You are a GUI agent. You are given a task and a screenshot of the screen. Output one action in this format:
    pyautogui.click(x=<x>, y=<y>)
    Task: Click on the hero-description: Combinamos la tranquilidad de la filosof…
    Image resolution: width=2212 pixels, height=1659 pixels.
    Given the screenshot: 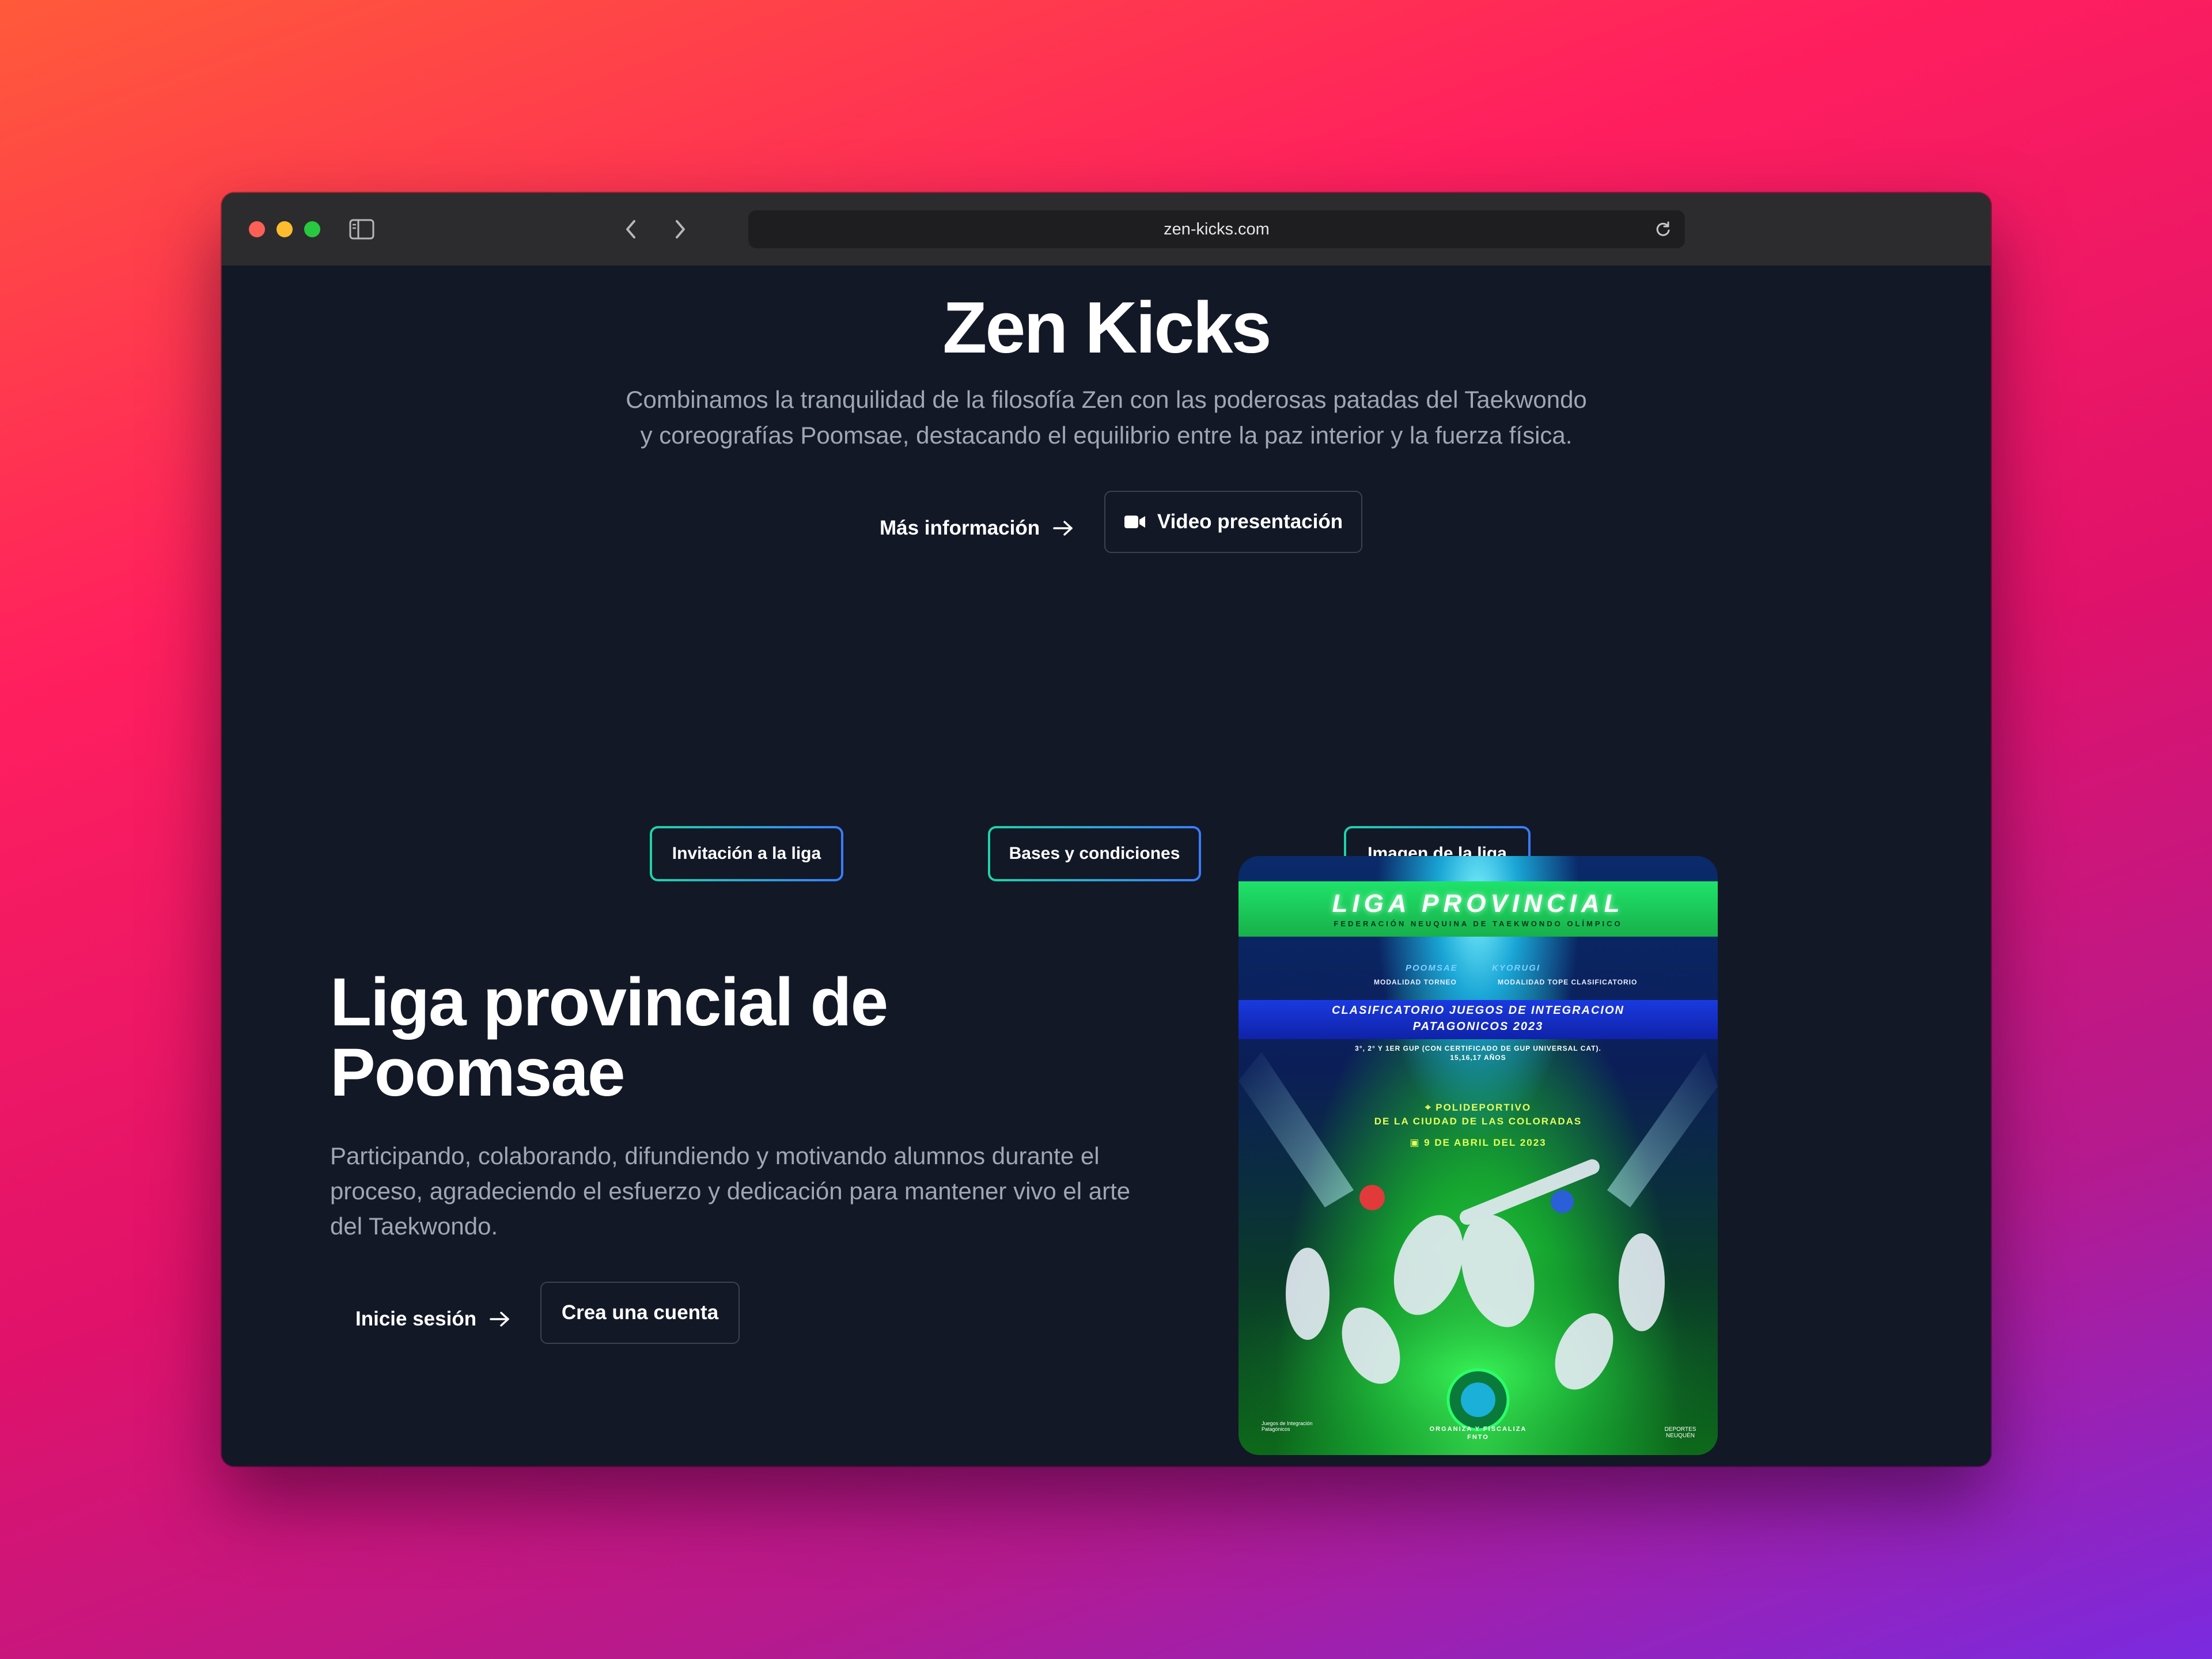 What is the action you would take?
    pyautogui.click(x=1106, y=417)
    